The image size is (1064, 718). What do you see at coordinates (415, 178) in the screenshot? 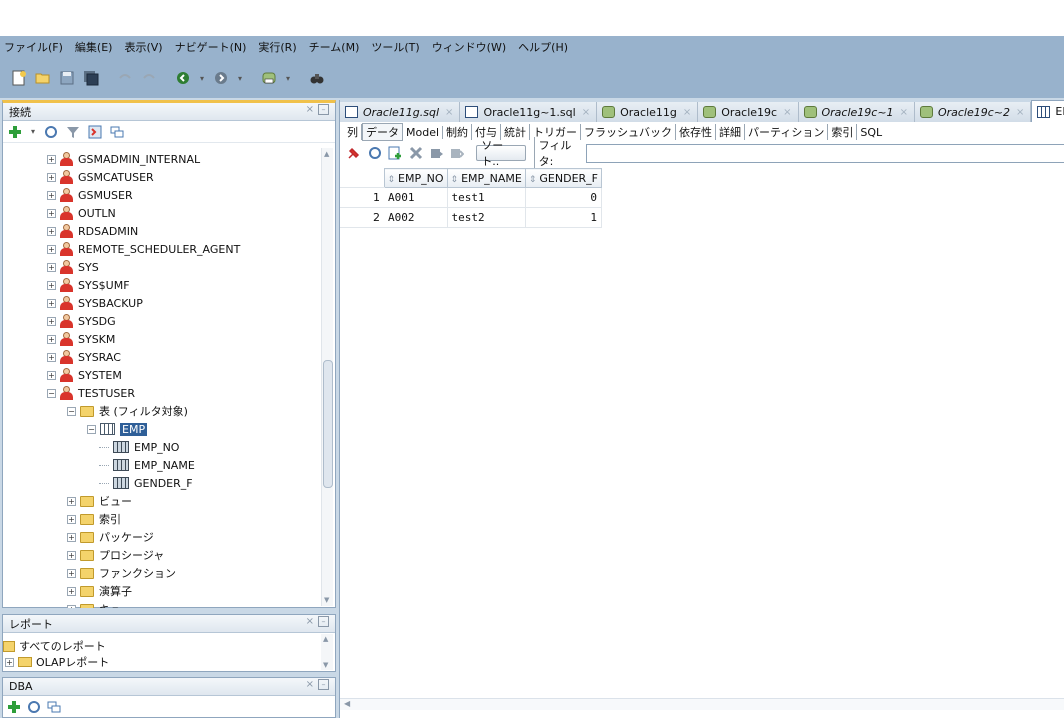
I see `column-header-emp-no: ⇕ EMP_NO` at bounding box center [415, 178].